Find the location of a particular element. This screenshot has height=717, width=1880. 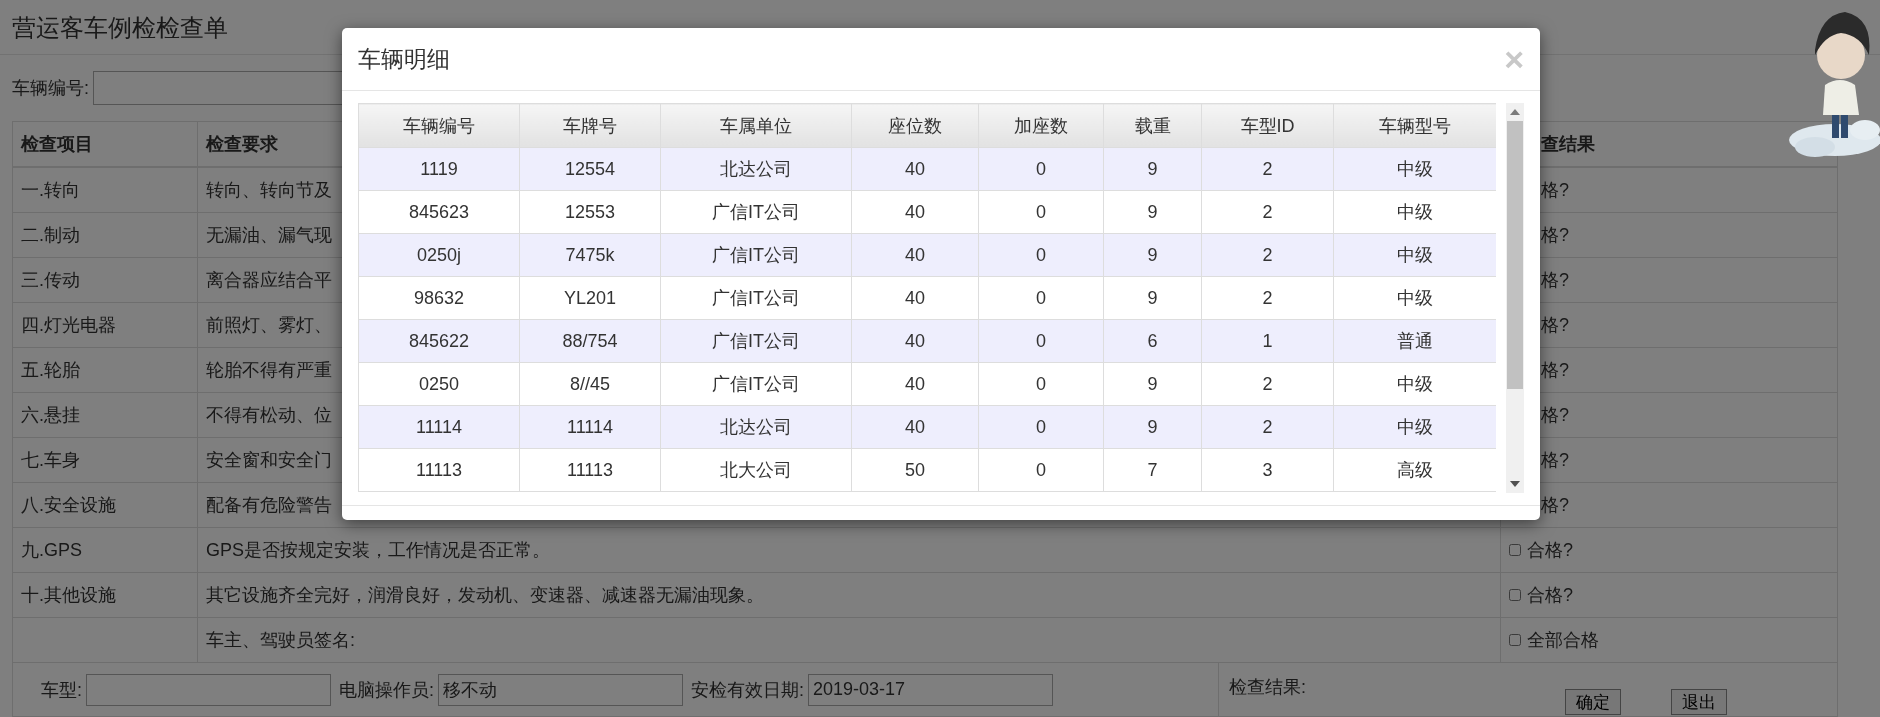

input-field is located at coordinates (208, 689).